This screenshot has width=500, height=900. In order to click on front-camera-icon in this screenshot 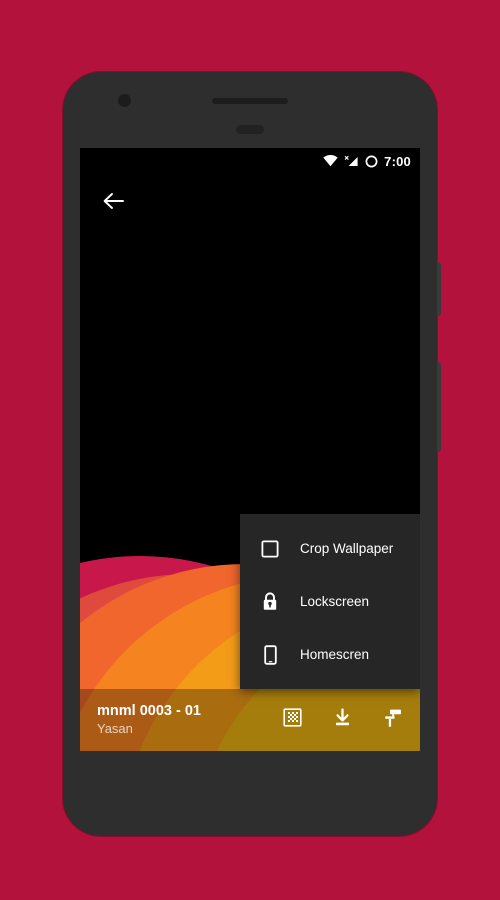, I will do `click(124, 100)`.